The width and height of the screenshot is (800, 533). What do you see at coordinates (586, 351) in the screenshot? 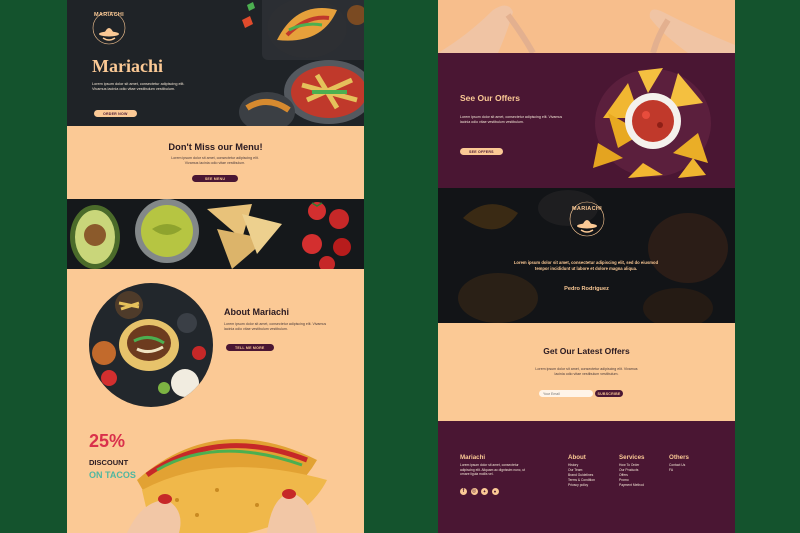
I see `newsletter-heading: Get Our Latest Offers` at bounding box center [586, 351].